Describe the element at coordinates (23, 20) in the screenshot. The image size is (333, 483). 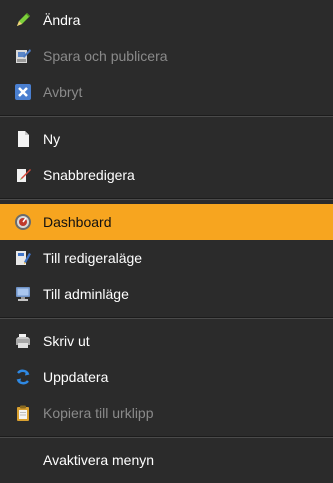
I see `pencil-icon` at that location.